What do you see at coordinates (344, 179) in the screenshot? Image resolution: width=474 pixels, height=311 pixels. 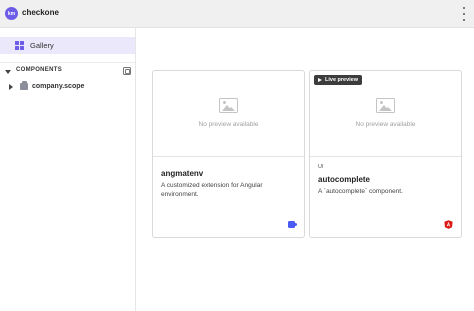 I see `card-title: autocomplete` at bounding box center [344, 179].